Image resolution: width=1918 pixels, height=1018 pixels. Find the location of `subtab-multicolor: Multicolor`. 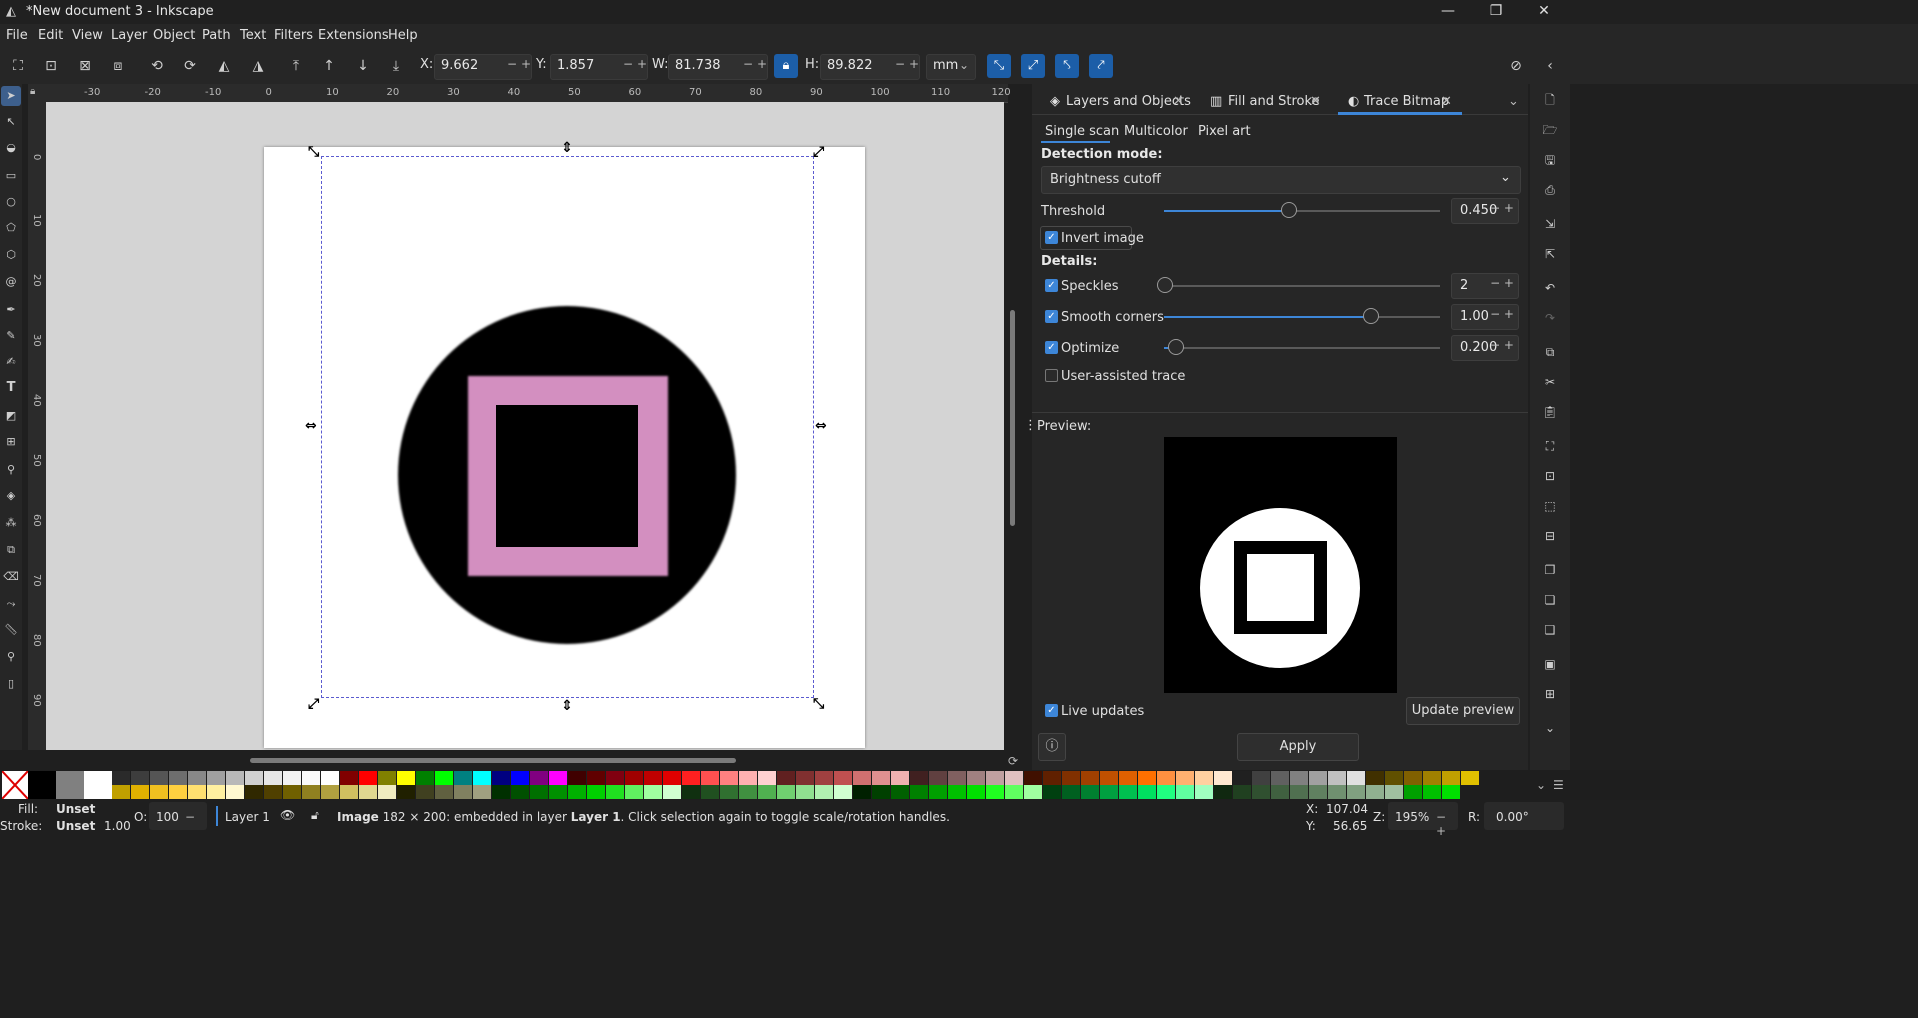

subtab-multicolor: Multicolor is located at coordinates (1156, 131).